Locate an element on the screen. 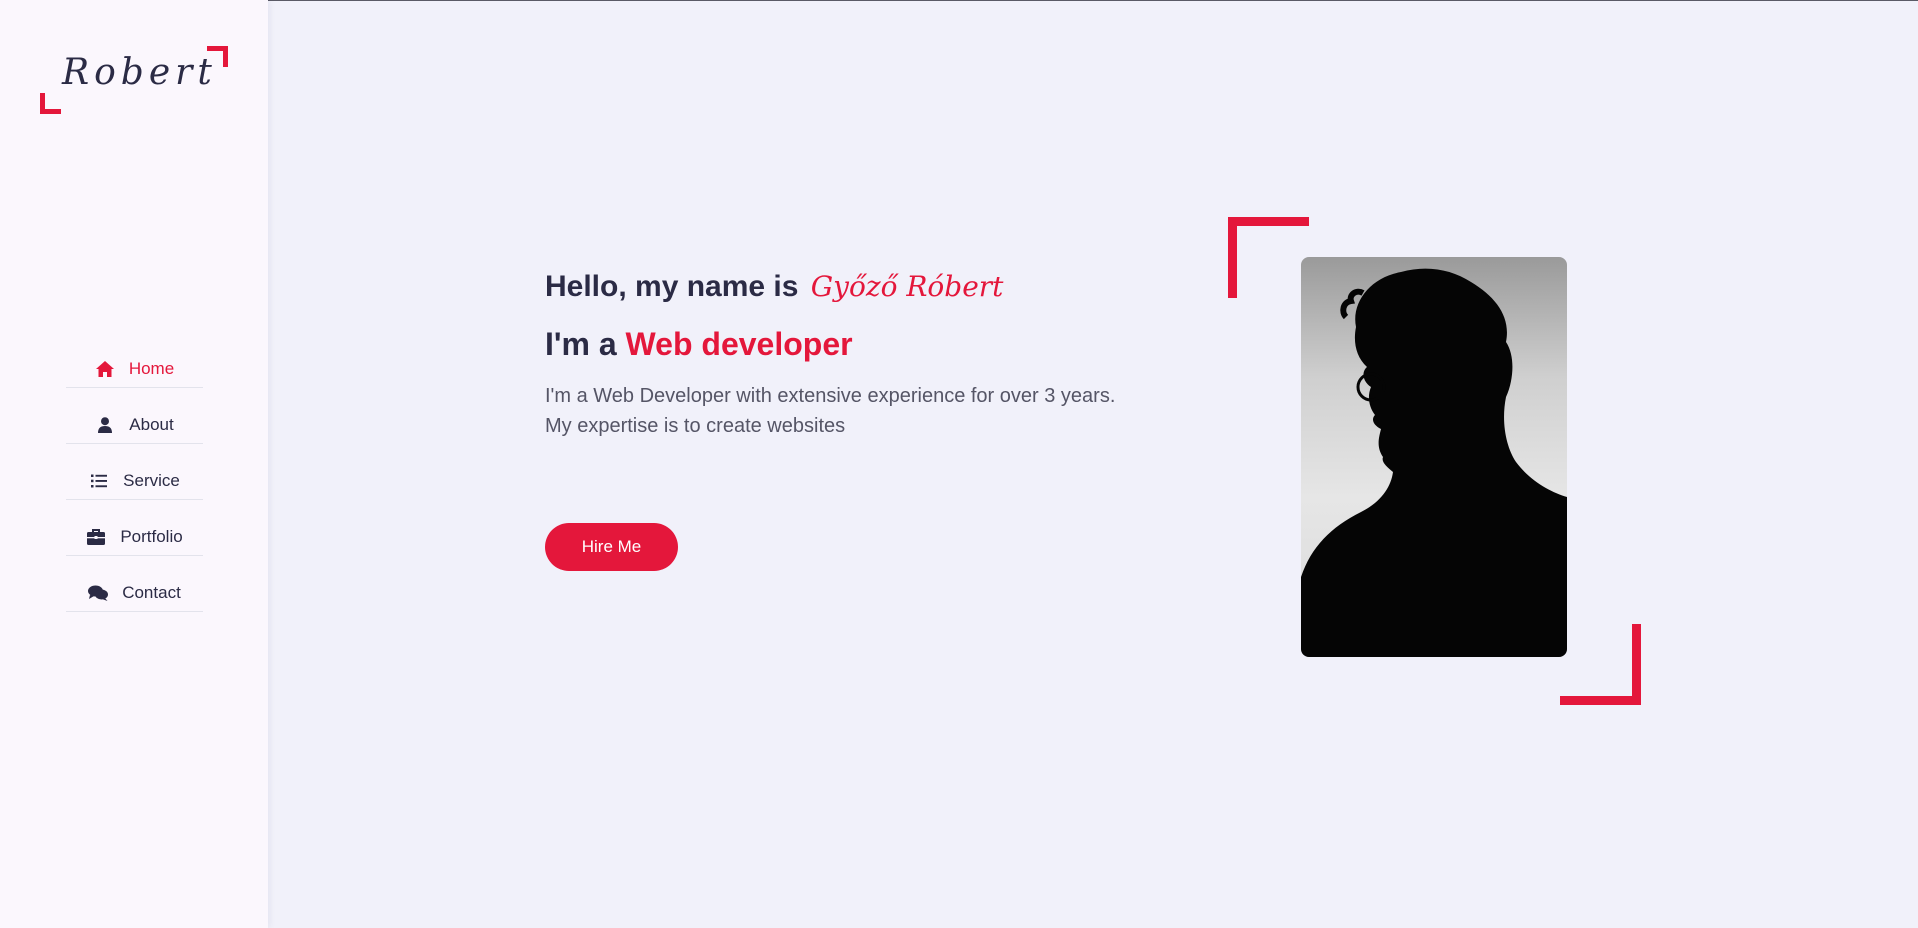  frame-corner-bottom-right is located at coordinates (1600, 664).